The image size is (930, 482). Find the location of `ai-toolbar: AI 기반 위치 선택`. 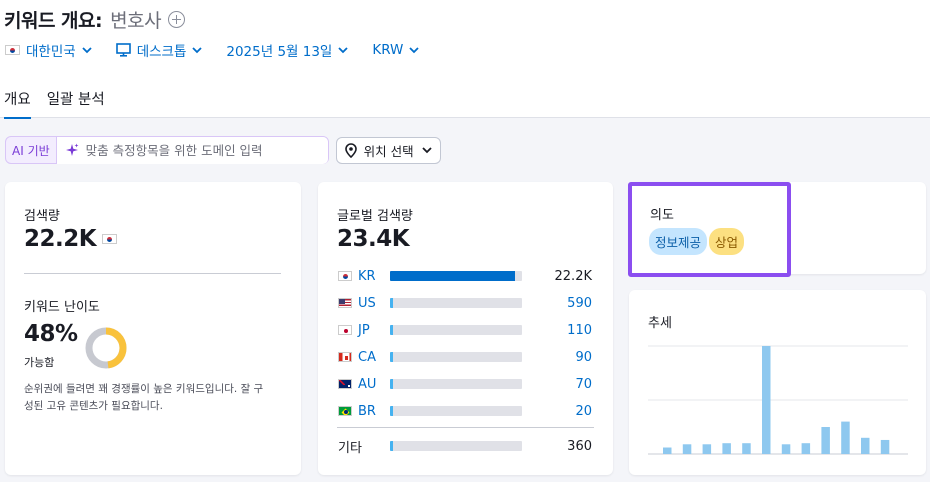

ai-toolbar: AI 기반 위치 선택 is located at coordinates (223, 150).